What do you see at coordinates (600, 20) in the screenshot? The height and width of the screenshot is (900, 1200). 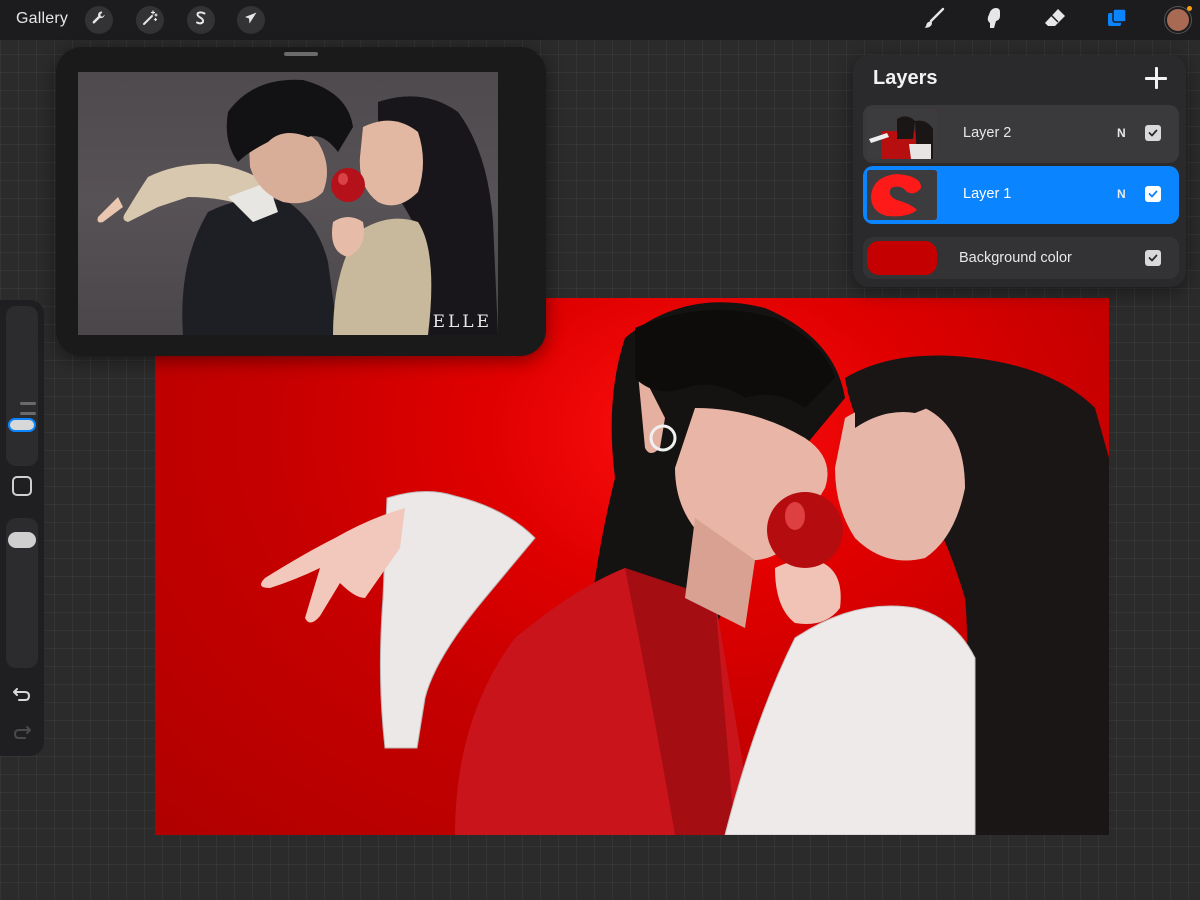 I see `top-toolbar: Gallery` at bounding box center [600, 20].